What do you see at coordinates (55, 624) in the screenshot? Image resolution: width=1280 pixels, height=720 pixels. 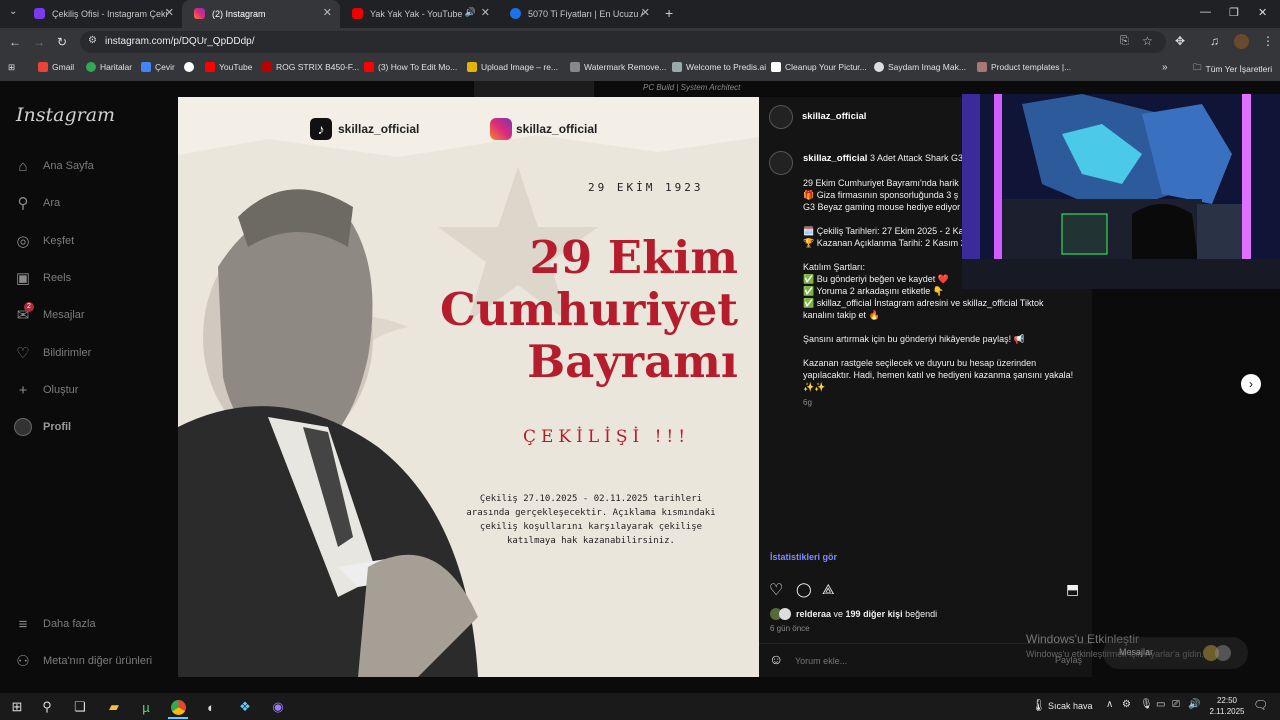 I see `sidebar-more: ≡ Daha fazla` at bounding box center [55, 624].